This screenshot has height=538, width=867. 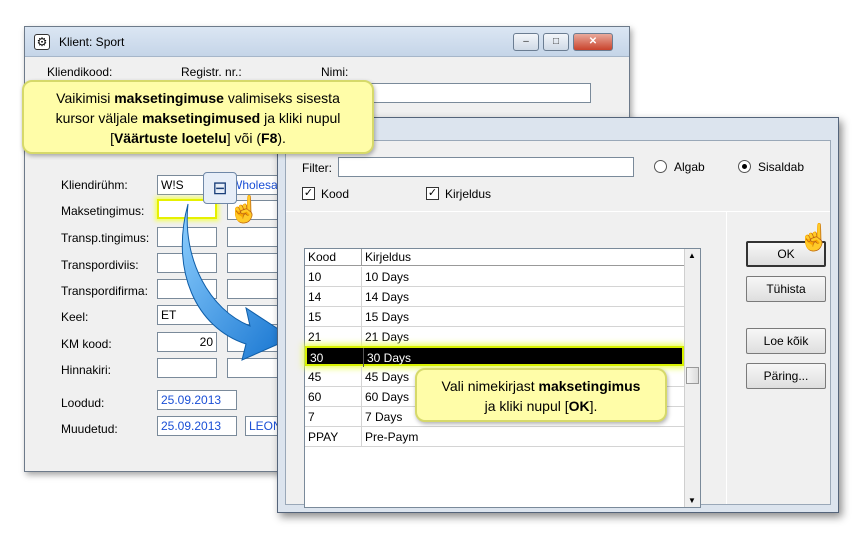 What do you see at coordinates (494, 356) in the screenshot?
I see `table-row-selected: 30 30 Days` at bounding box center [494, 356].